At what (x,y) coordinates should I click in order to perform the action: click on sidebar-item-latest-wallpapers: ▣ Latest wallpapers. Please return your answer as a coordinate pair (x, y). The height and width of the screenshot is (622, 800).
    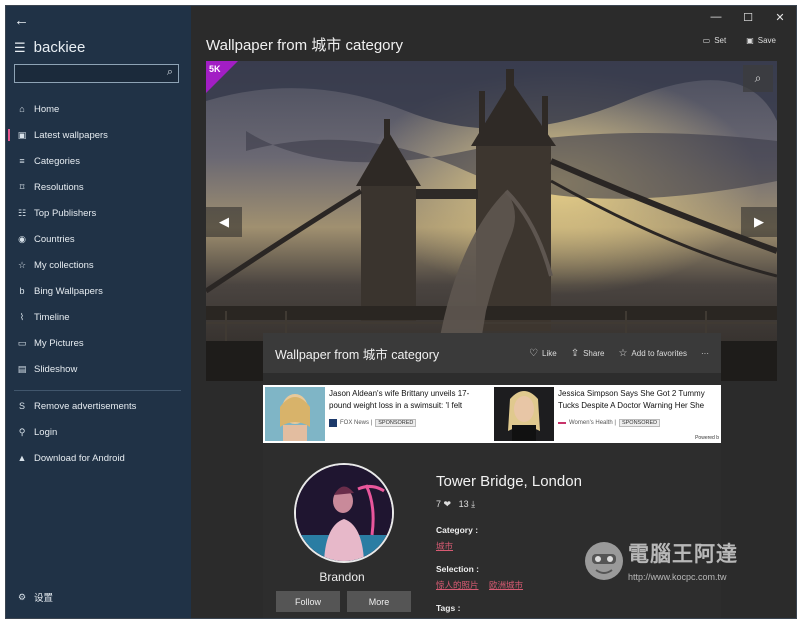
    Looking at the image, I should click on (98, 135).